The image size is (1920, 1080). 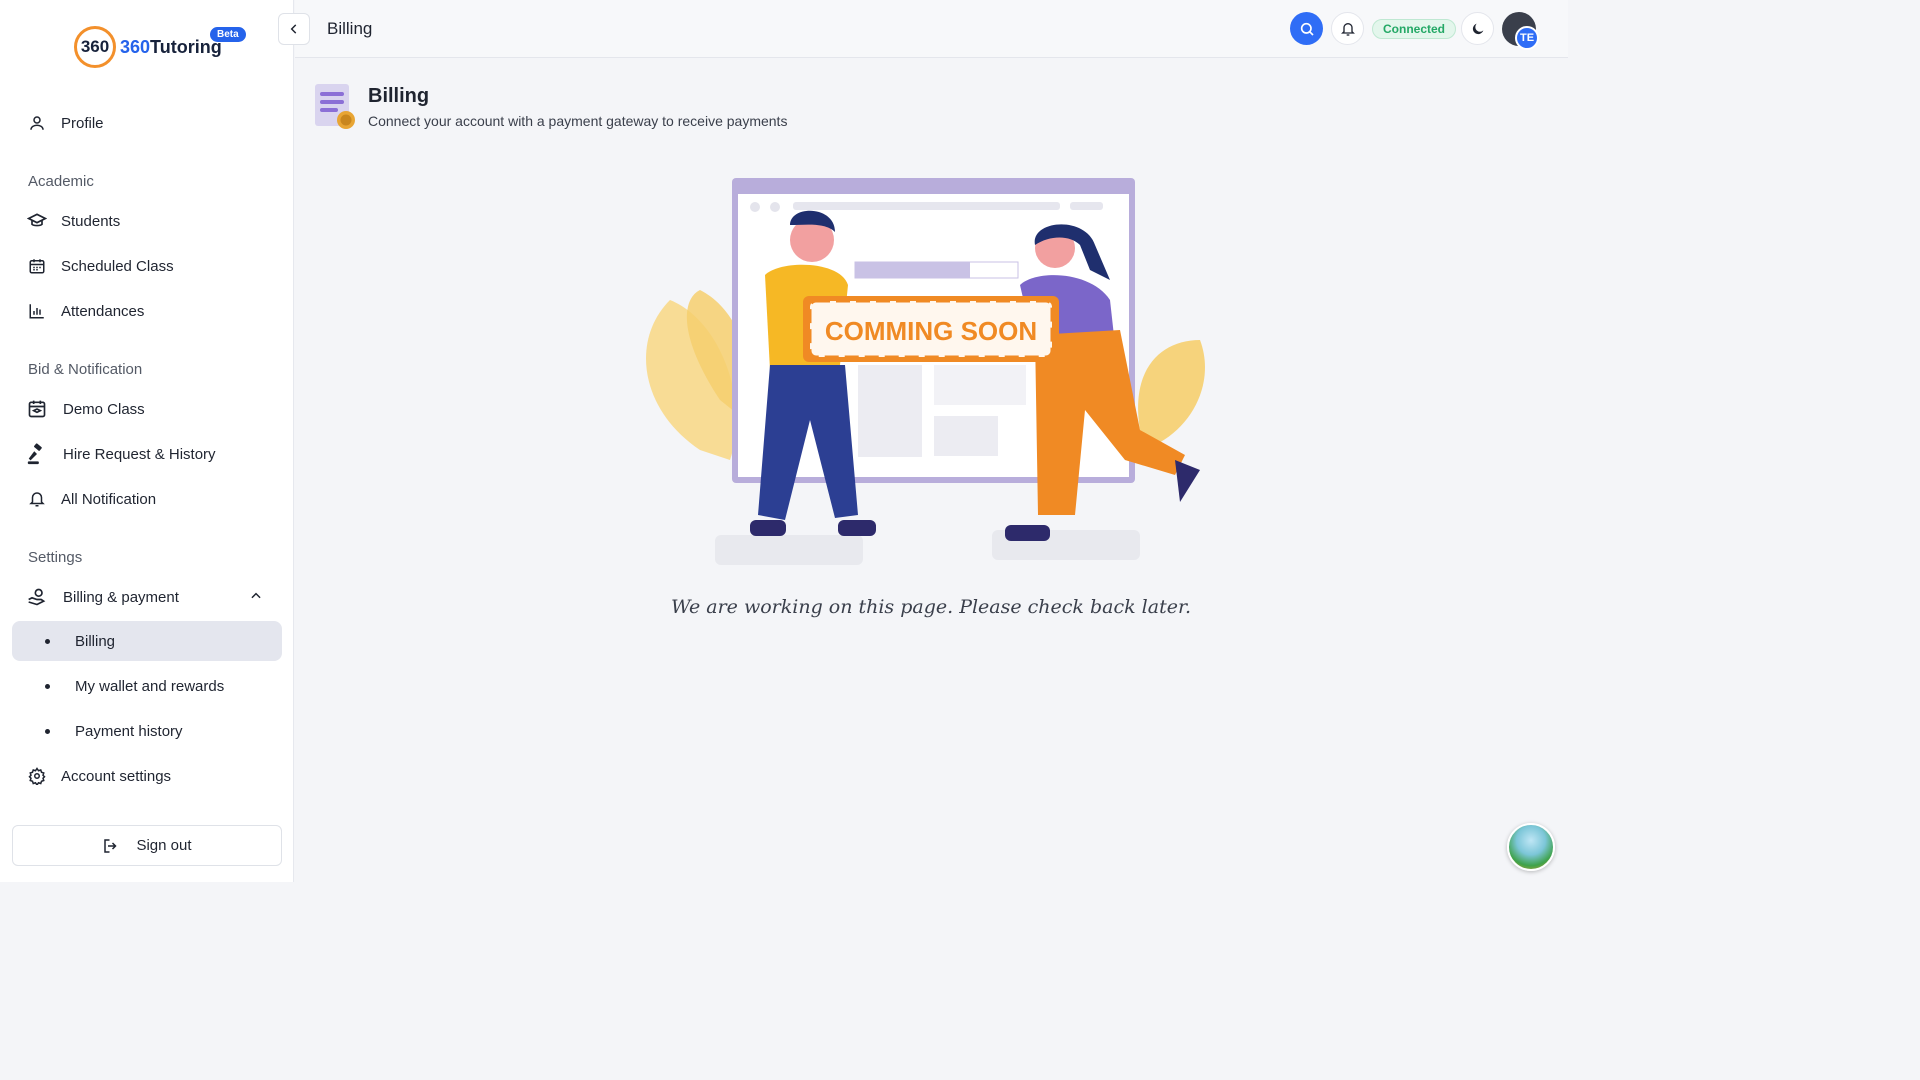 What do you see at coordinates (1531, 847) in the screenshot?
I see `assistant-fab-button` at bounding box center [1531, 847].